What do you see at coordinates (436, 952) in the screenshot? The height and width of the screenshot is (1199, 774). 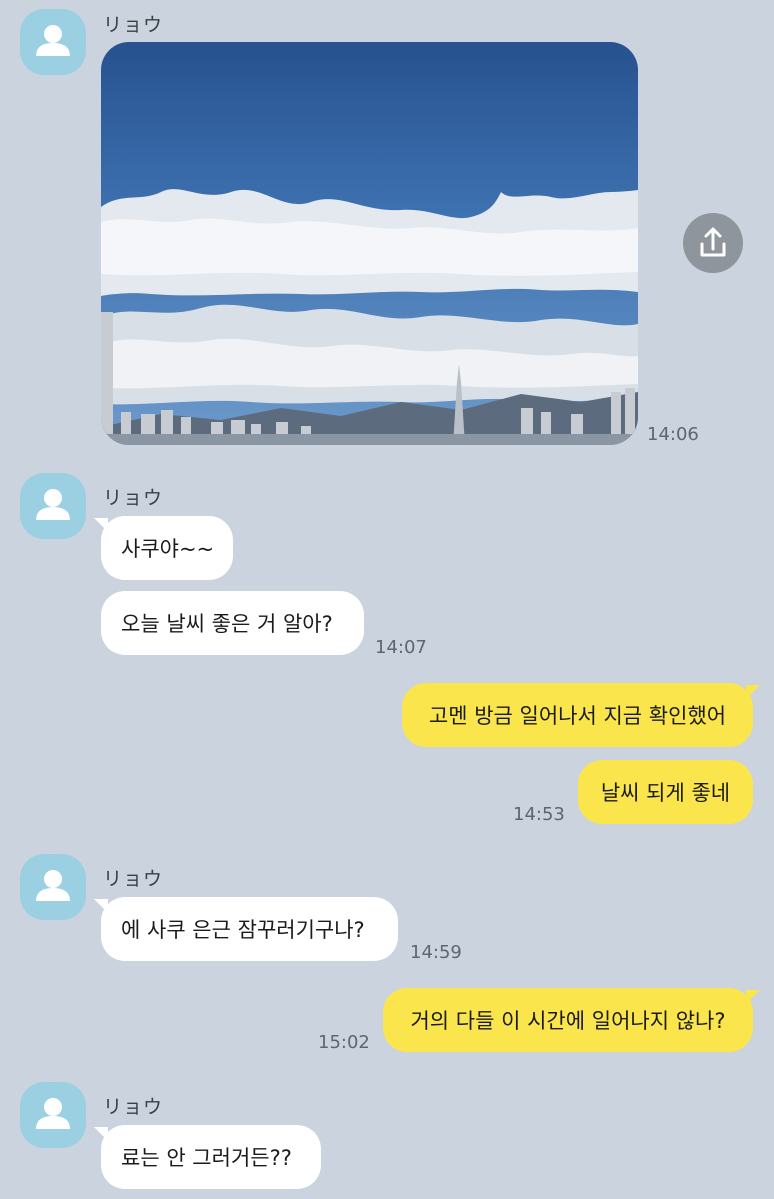 I see `message-time: 14:59` at bounding box center [436, 952].